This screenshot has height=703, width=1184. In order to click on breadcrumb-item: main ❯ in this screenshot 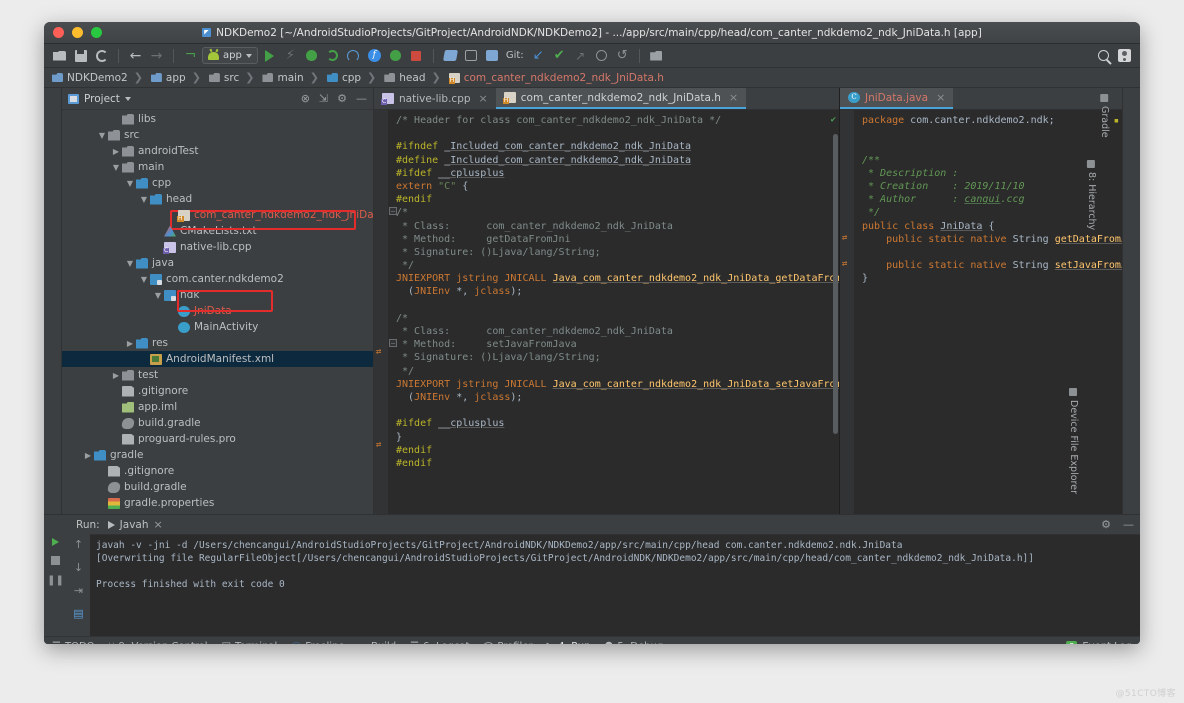, I will do `click(291, 77)`.